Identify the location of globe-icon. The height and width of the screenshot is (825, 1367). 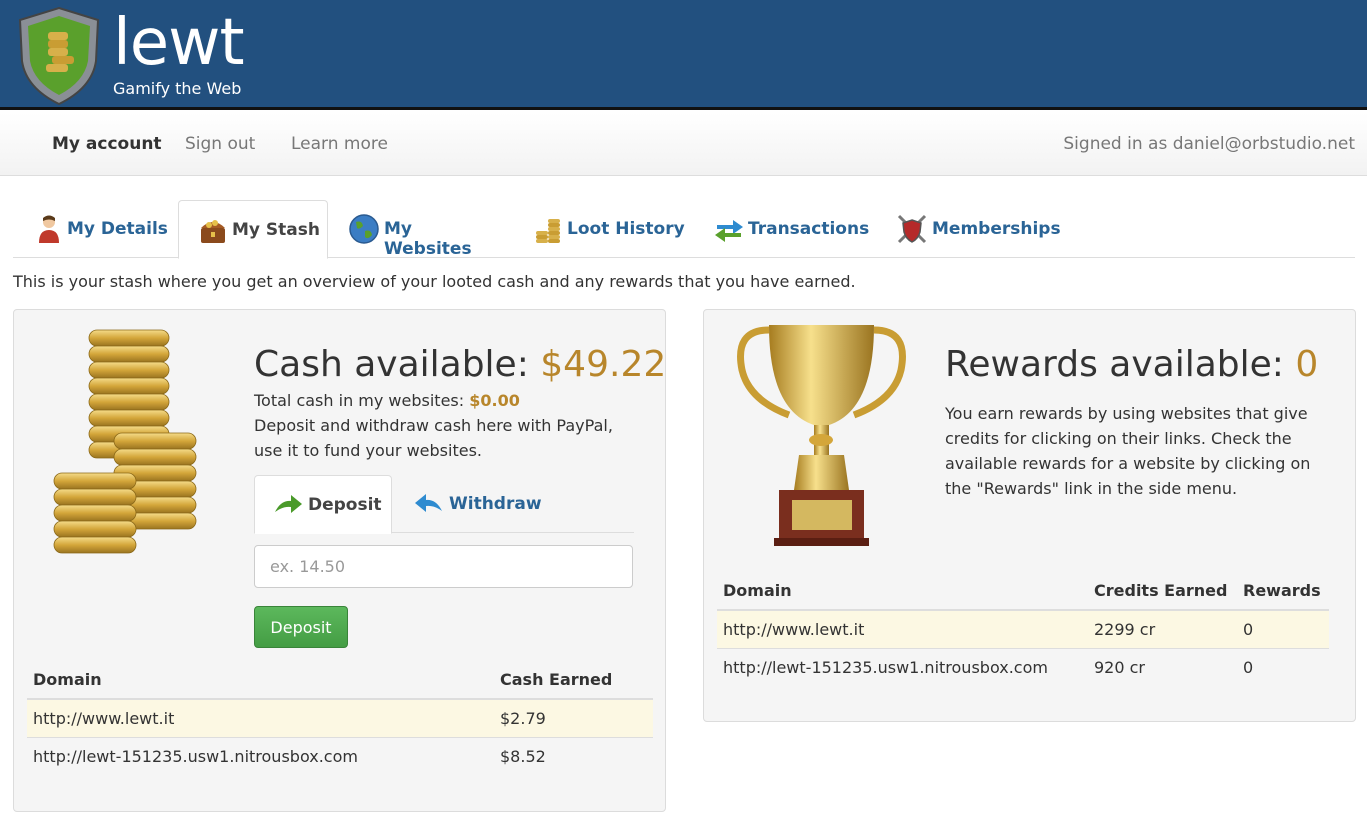
(364, 229).